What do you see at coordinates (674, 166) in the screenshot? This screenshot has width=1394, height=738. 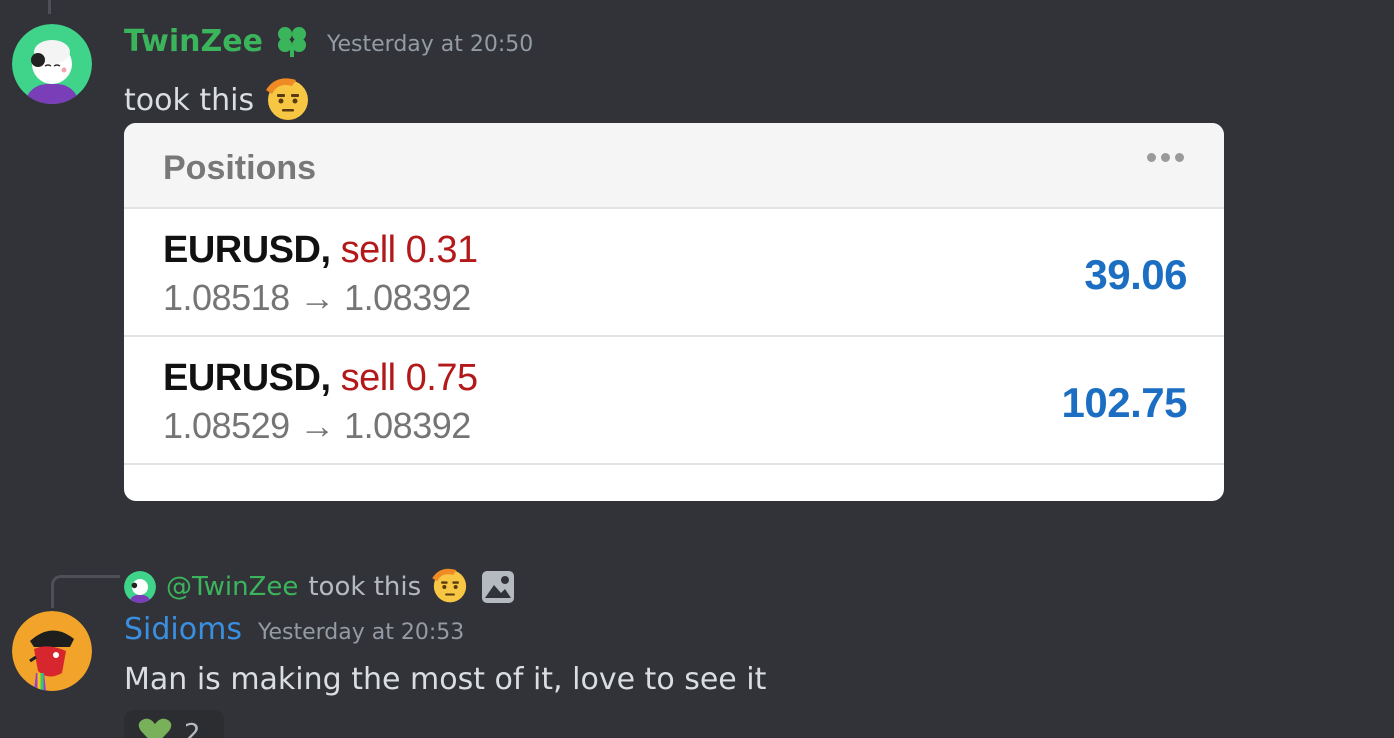 I see `positions-header: Positions` at bounding box center [674, 166].